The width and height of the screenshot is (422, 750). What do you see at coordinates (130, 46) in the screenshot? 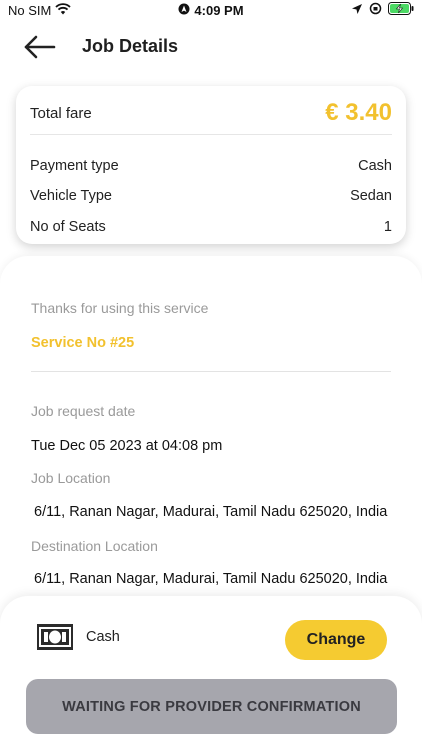
I see `page-title: Job Details` at bounding box center [130, 46].